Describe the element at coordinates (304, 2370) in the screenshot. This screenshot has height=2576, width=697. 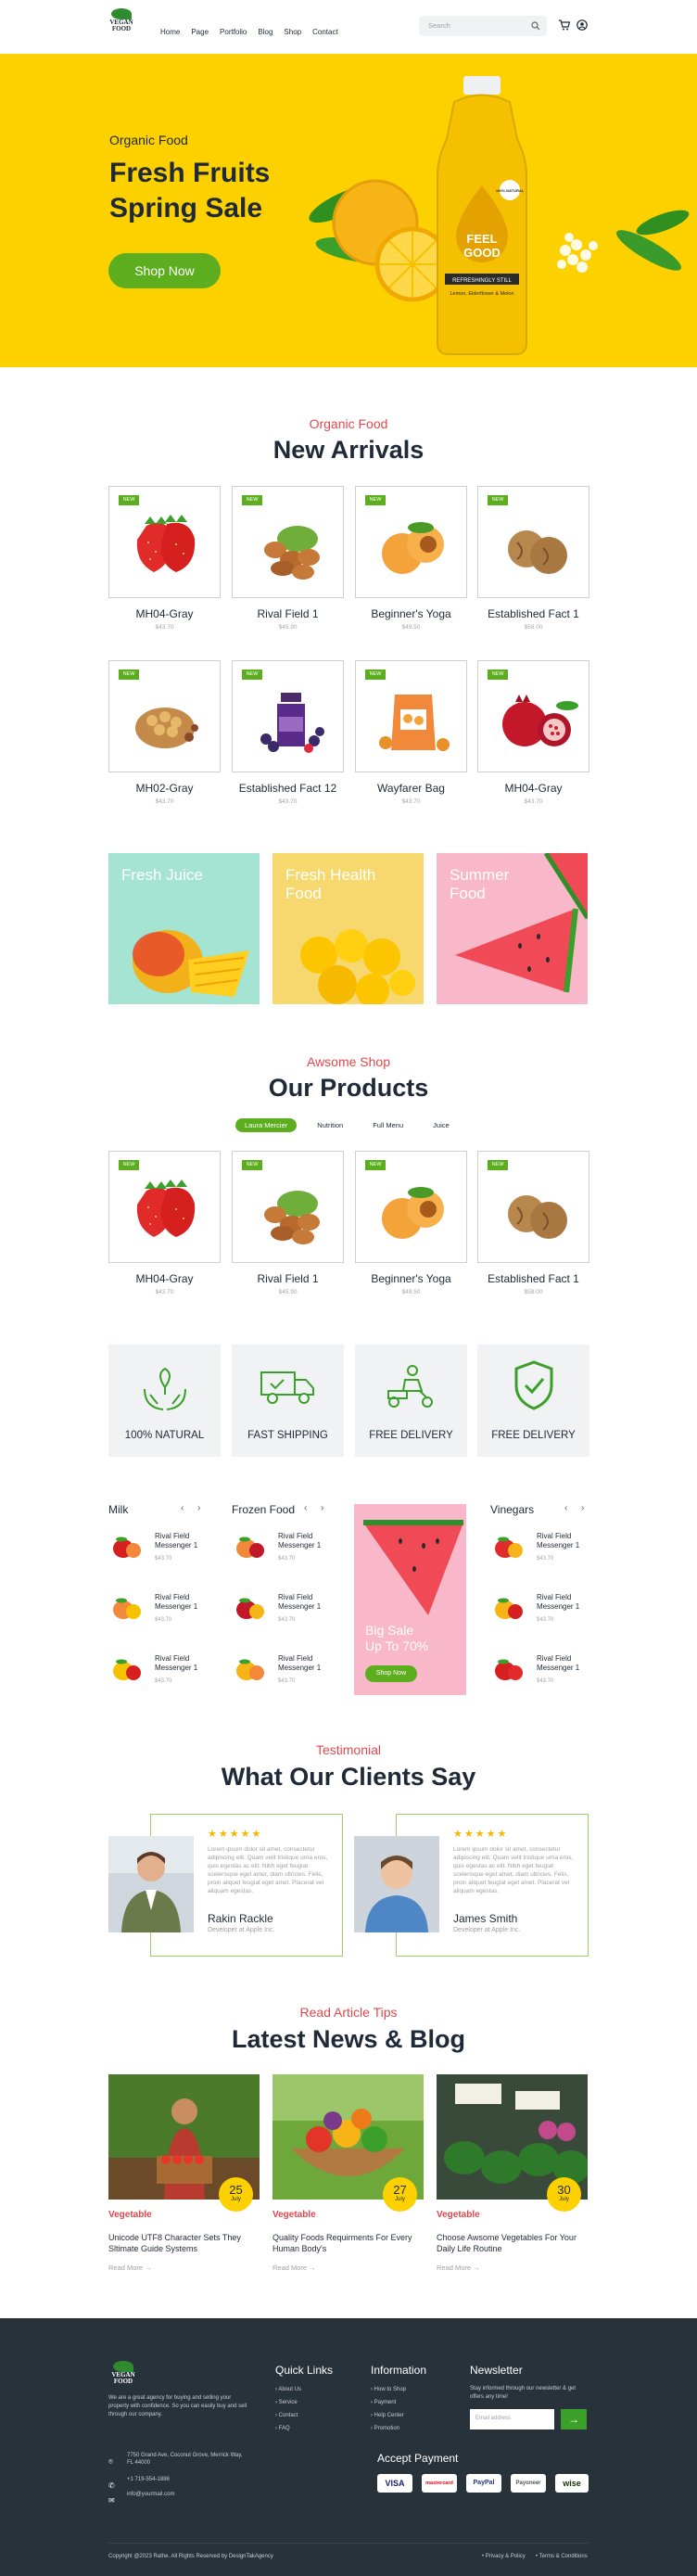
I see `quick-links-title: Quick Links` at that location.